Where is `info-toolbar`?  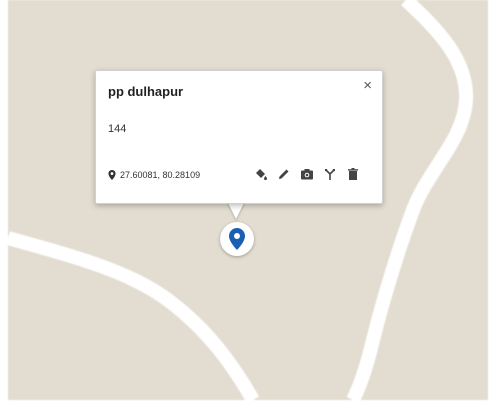 info-toolbar is located at coordinates (307, 174).